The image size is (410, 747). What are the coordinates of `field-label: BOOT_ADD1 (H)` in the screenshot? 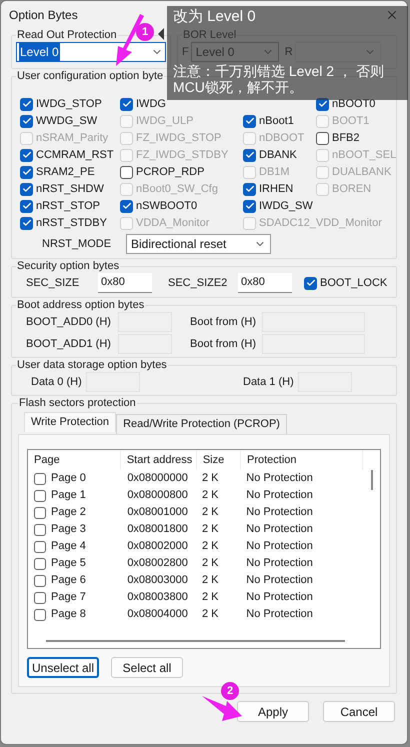 It's located at (69, 344).